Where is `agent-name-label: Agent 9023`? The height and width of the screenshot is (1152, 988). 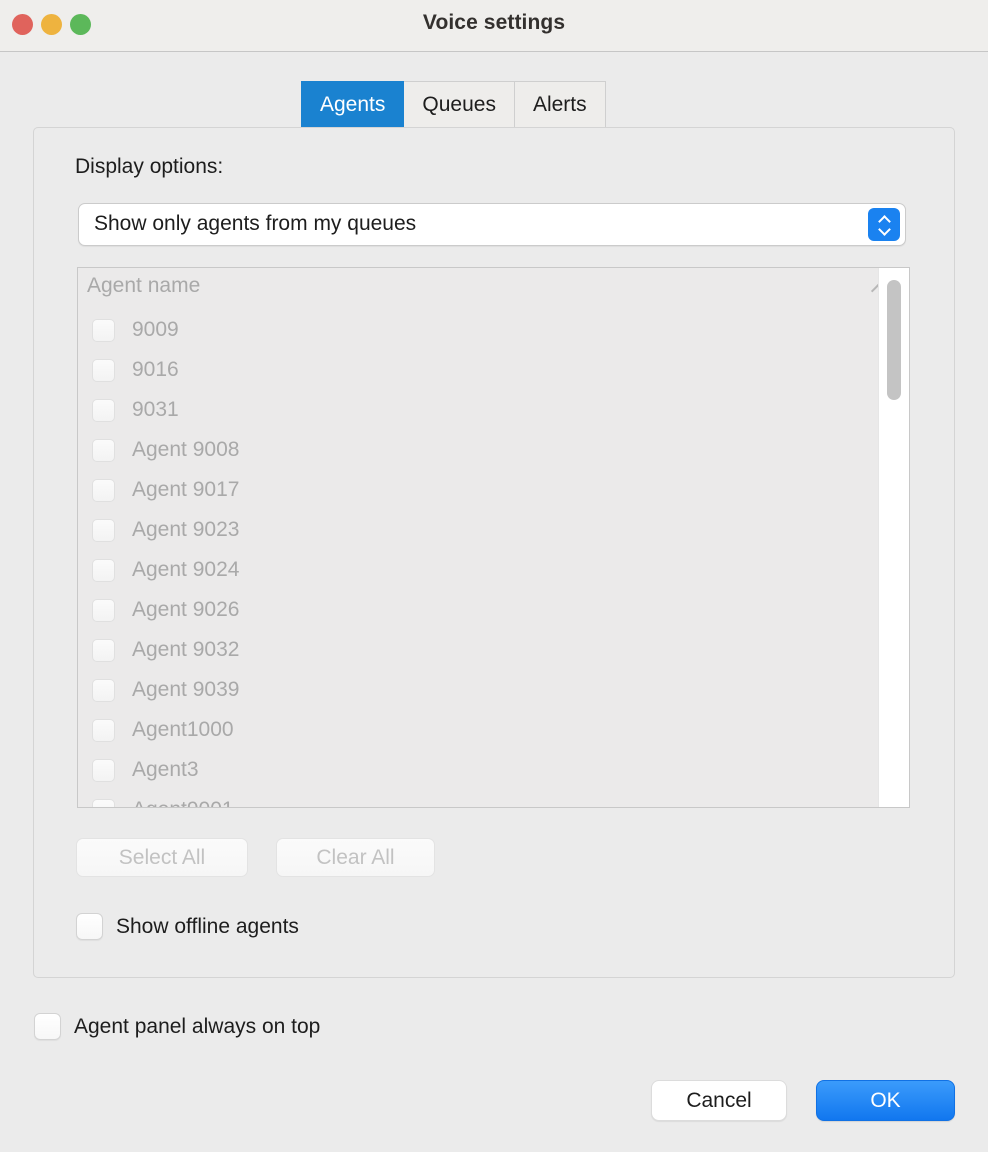 agent-name-label: Agent 9023 is located at coordinates (186, 529).